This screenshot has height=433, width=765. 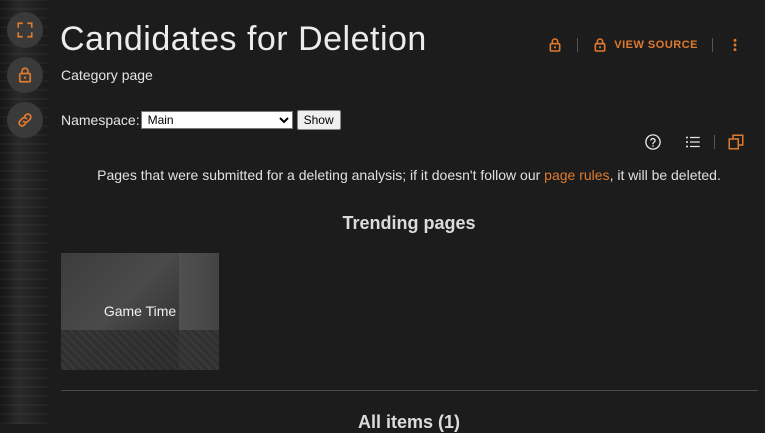 I want to click on section-divider, so click(x=409, y=390).